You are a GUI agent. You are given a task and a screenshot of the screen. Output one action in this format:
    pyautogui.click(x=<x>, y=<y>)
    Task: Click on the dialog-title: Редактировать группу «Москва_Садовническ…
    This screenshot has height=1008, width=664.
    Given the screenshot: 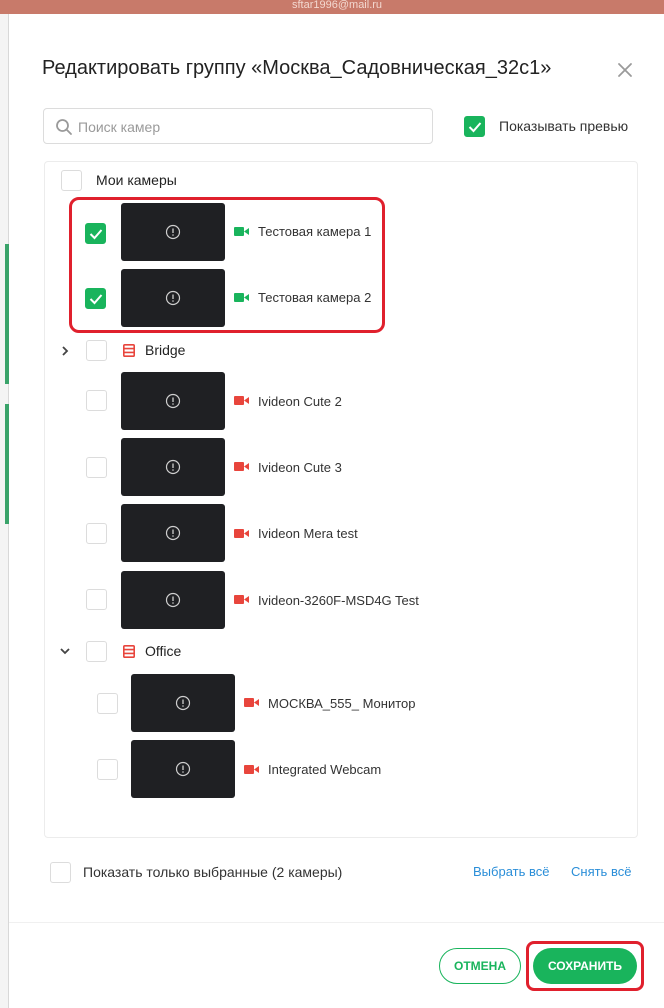 What is the action you would take?
    pyautogui.click(x=297, y=68)
    